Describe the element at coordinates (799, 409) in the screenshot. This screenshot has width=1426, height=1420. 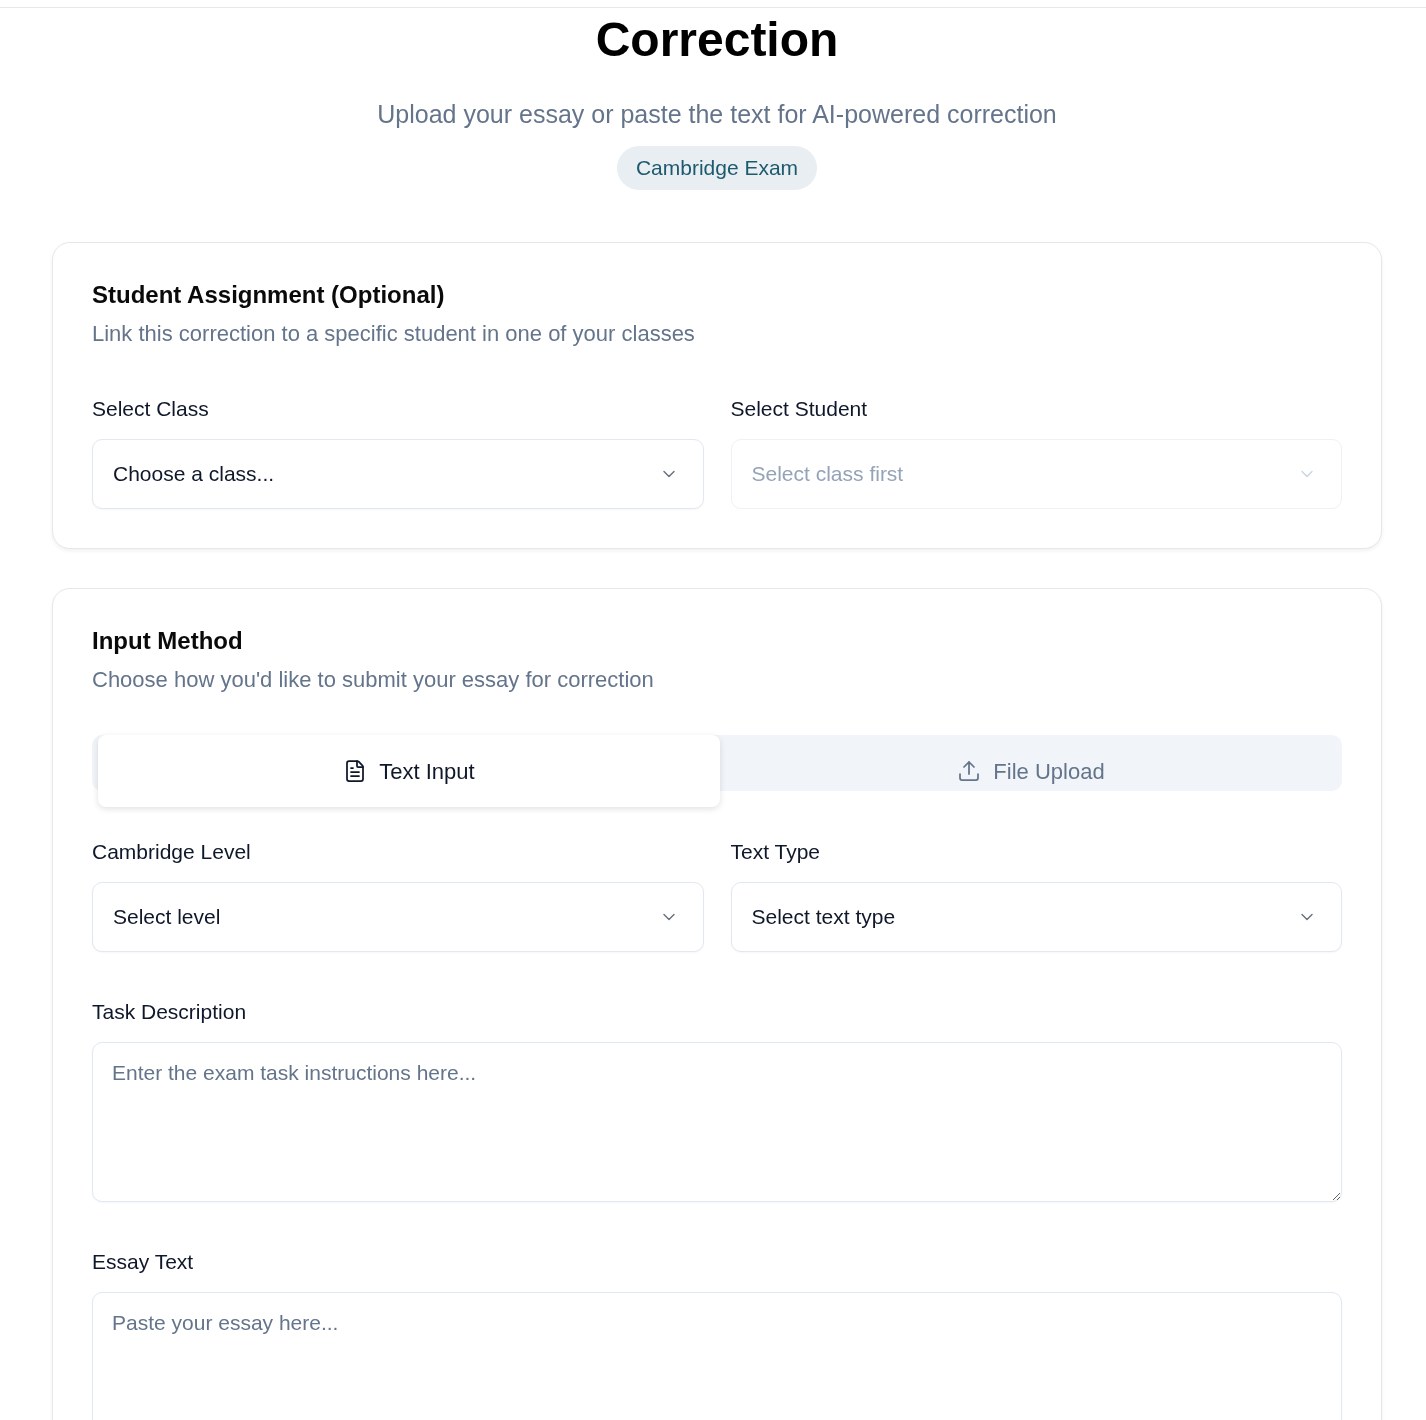
I see `field-label: Select Student` at that location.